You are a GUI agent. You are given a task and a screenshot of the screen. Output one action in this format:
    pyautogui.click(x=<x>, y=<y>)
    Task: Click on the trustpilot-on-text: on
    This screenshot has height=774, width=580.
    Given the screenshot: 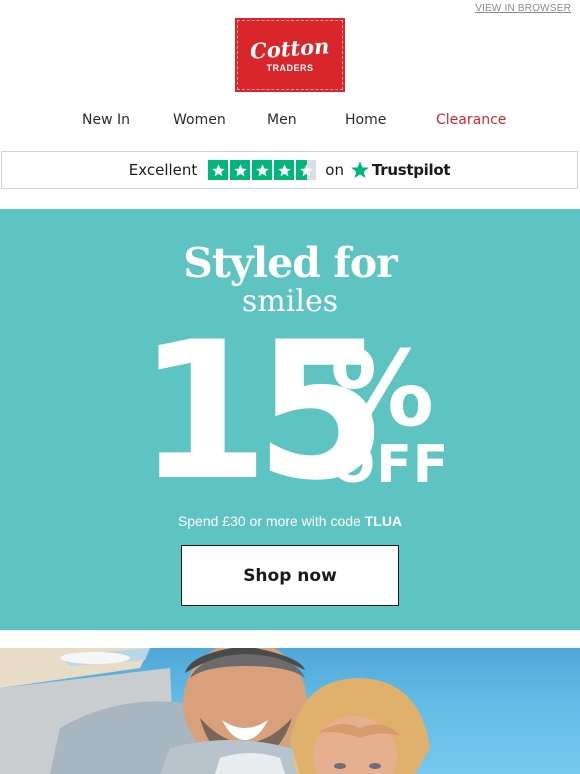 What is the action you would take?
    pyautogui.click(x=334, y=170)
    